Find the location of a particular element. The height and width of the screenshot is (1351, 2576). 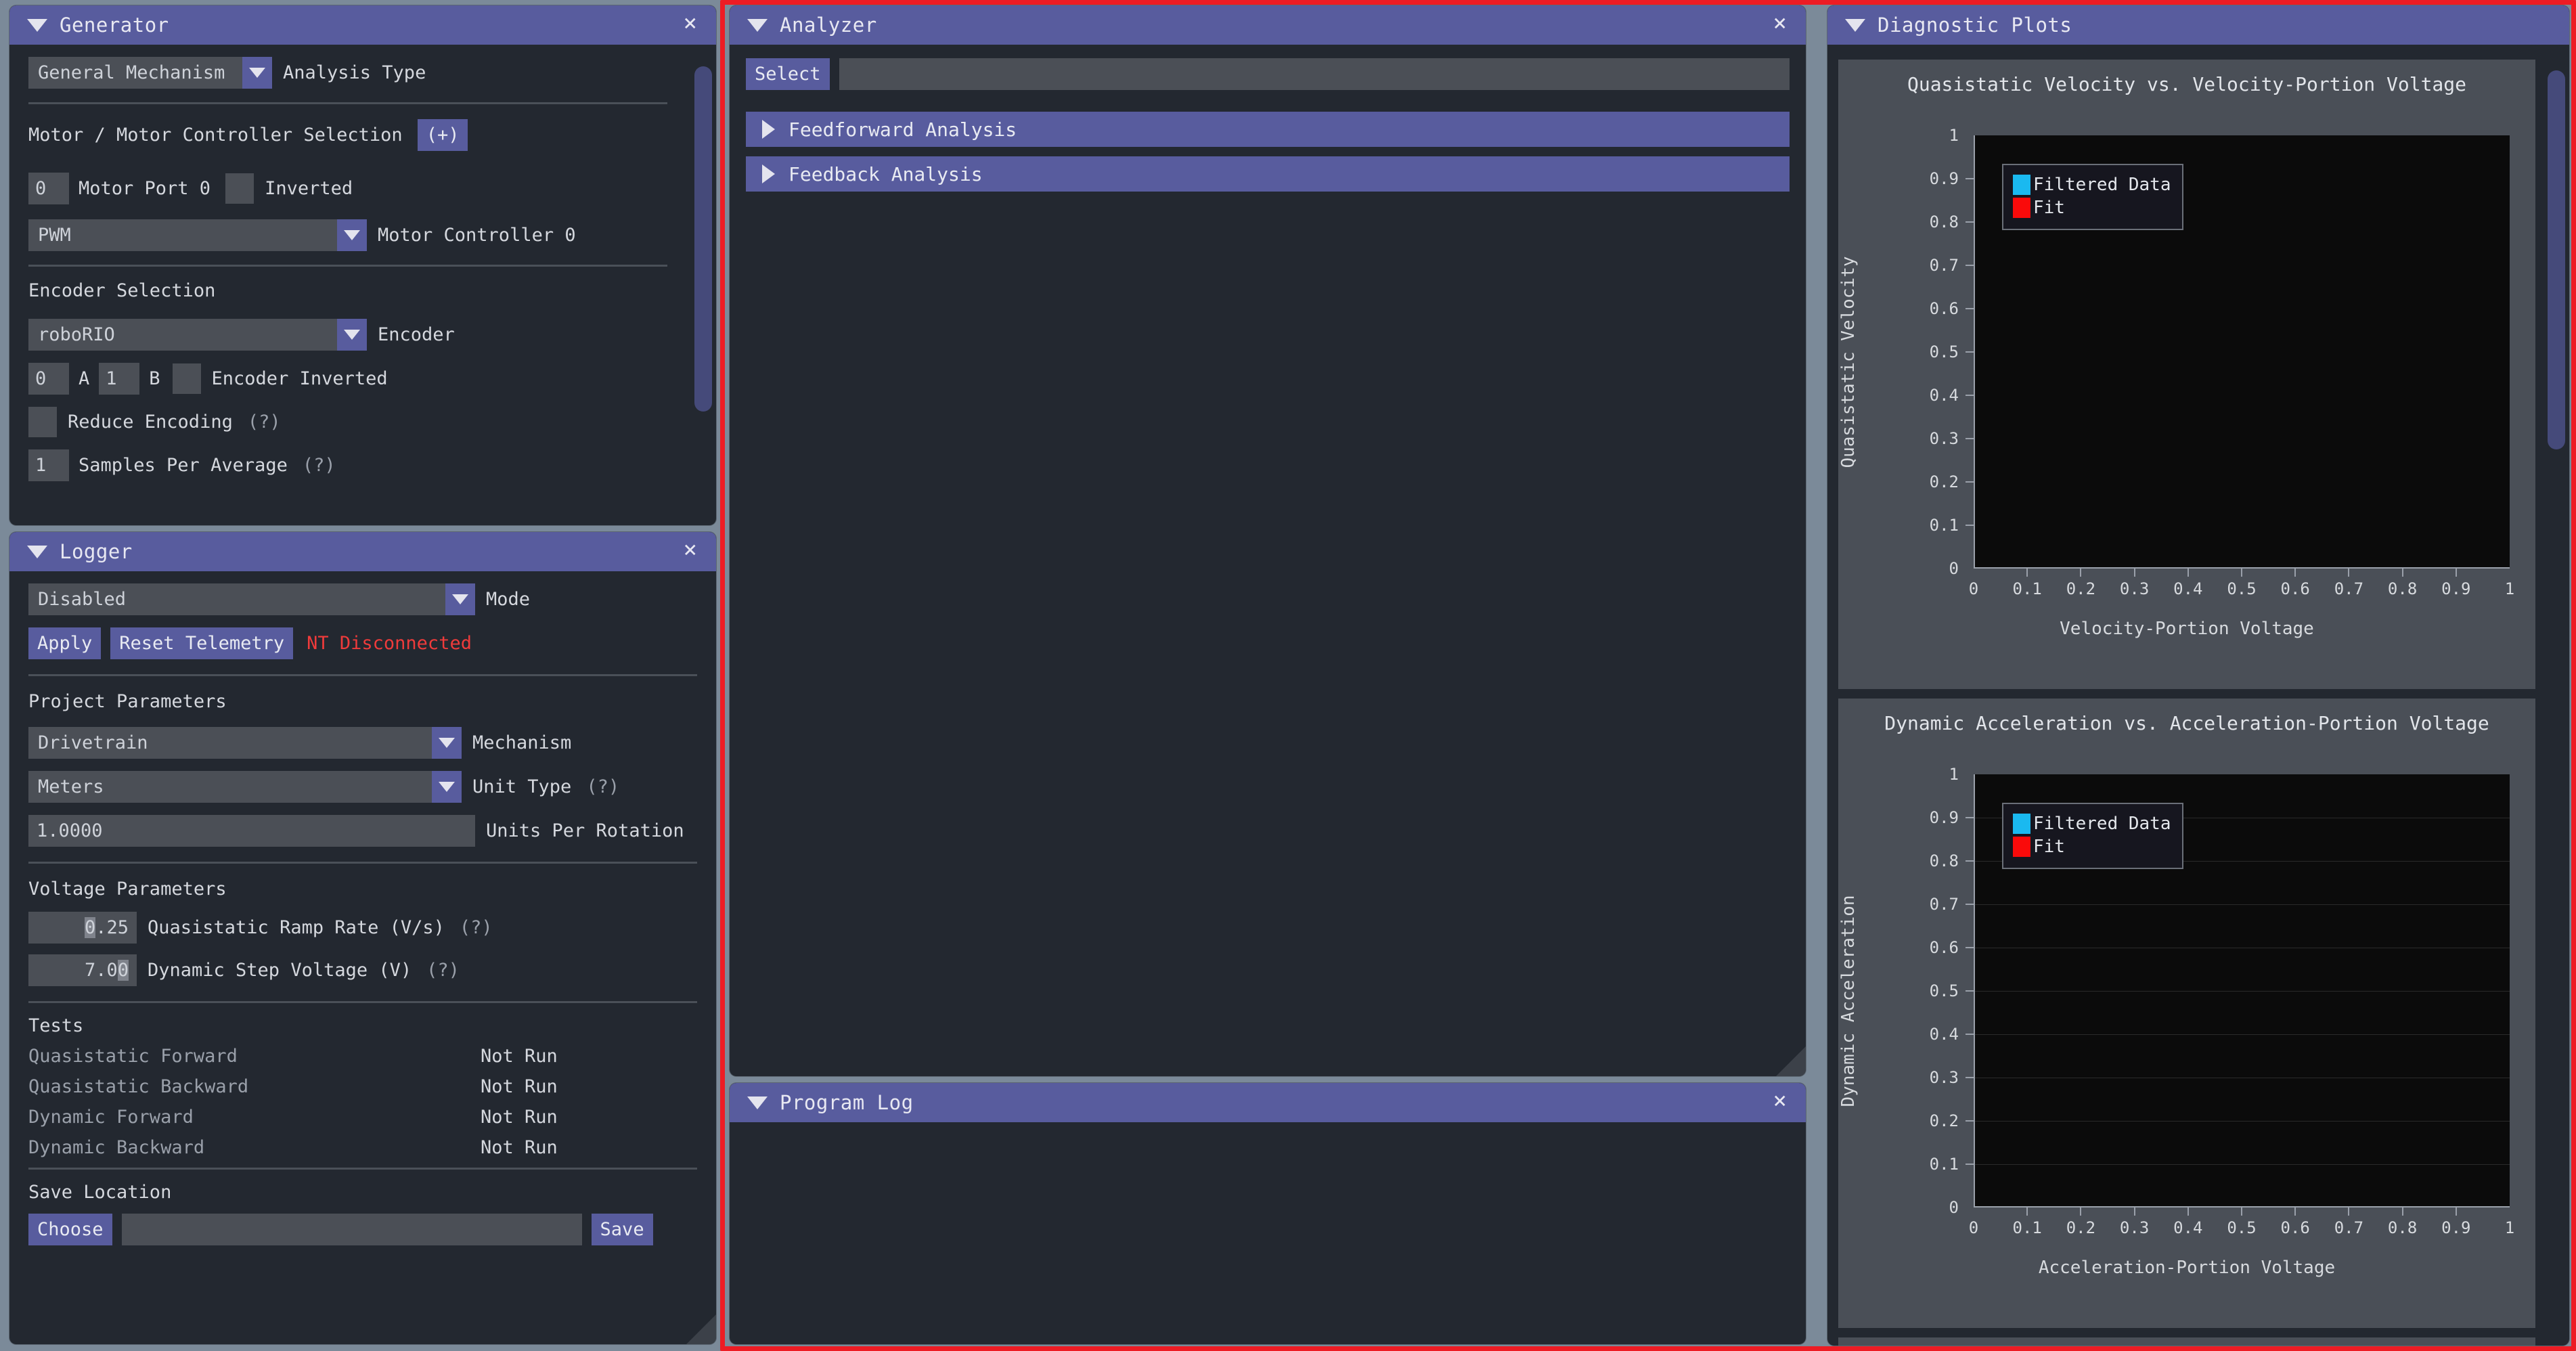

legend-color-swatch is located at coordinates (2021, 185).